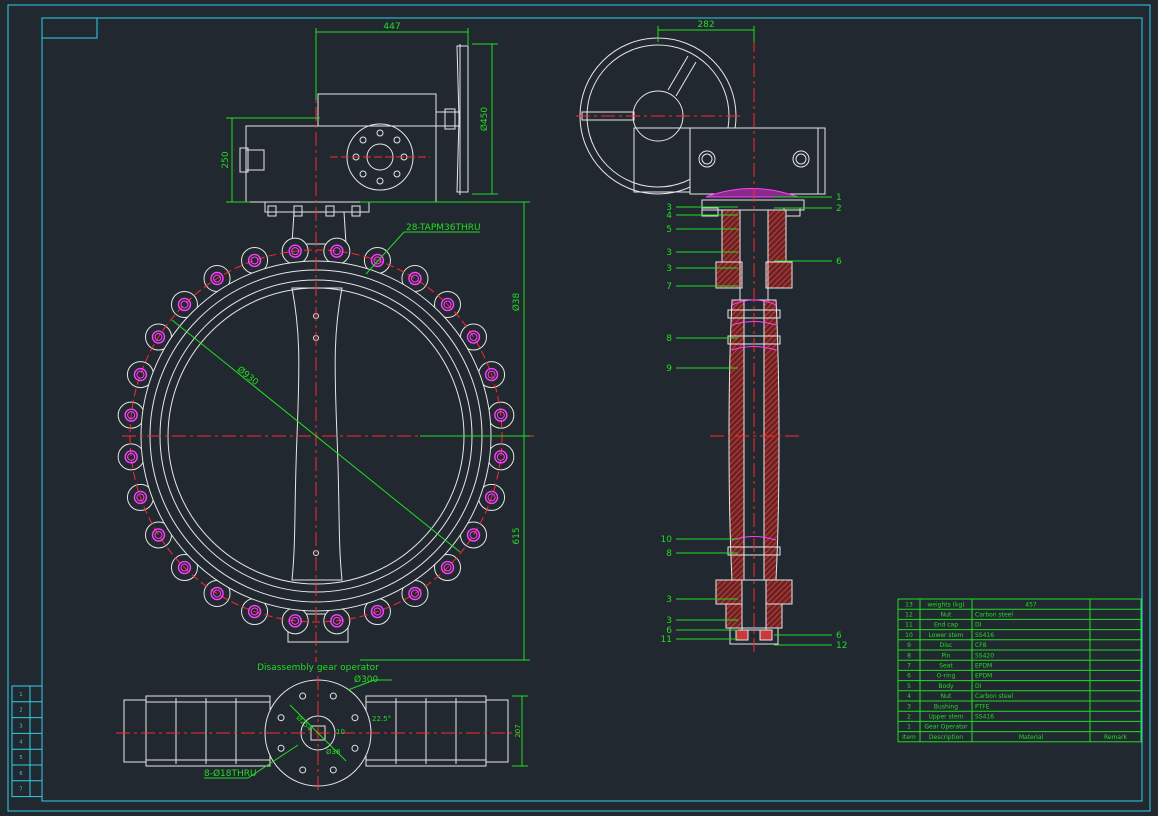 The height and width of the screenshot is (816, 1158). I want to click on table-cell: 13, so click(909, 604).